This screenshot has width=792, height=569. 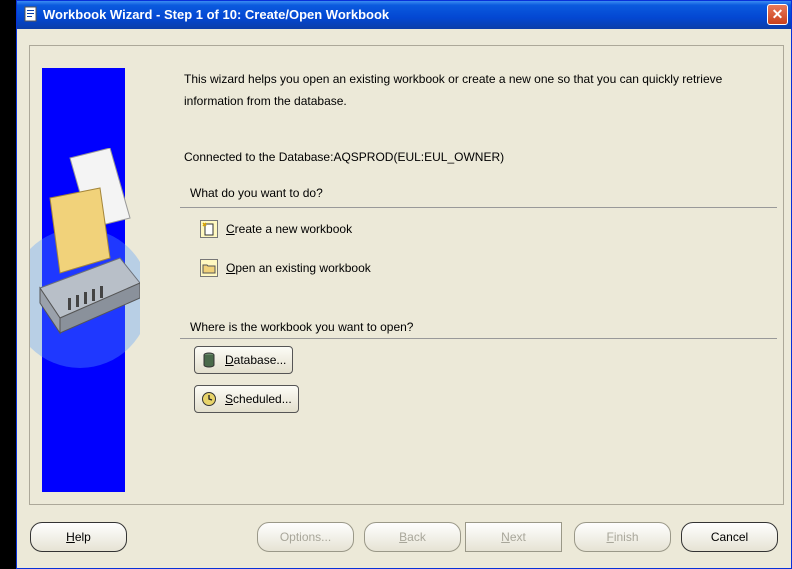 I want to click on create-new-workbook-label: Create a new workbook, so click(x=289, y=229).